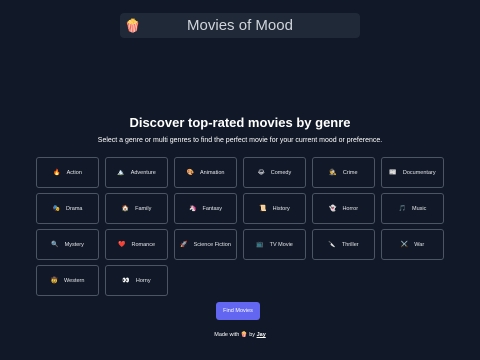  What do you see at coordinates (281, 172) in the screenshot?
I see `genre-label: Comedy` at bounding box center [281, 172].